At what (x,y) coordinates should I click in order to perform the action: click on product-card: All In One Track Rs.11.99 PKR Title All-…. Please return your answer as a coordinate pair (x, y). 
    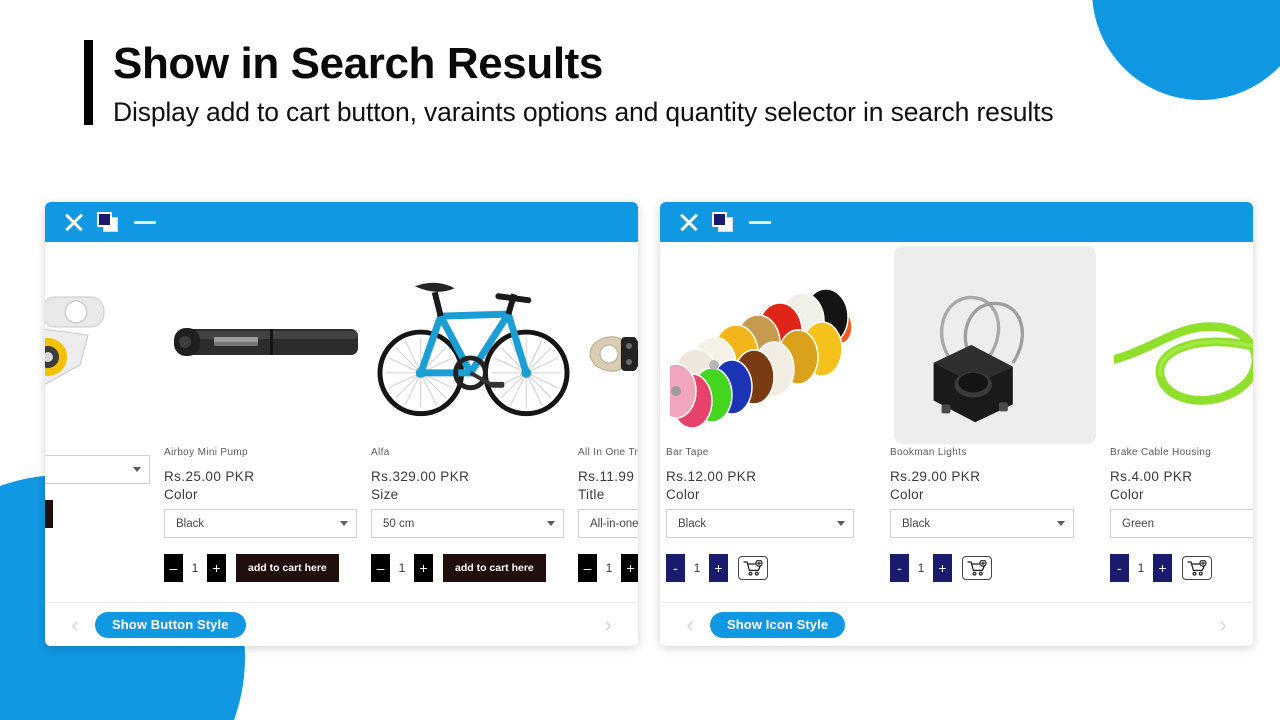
    Looking at the image, I should click on (608, 422).